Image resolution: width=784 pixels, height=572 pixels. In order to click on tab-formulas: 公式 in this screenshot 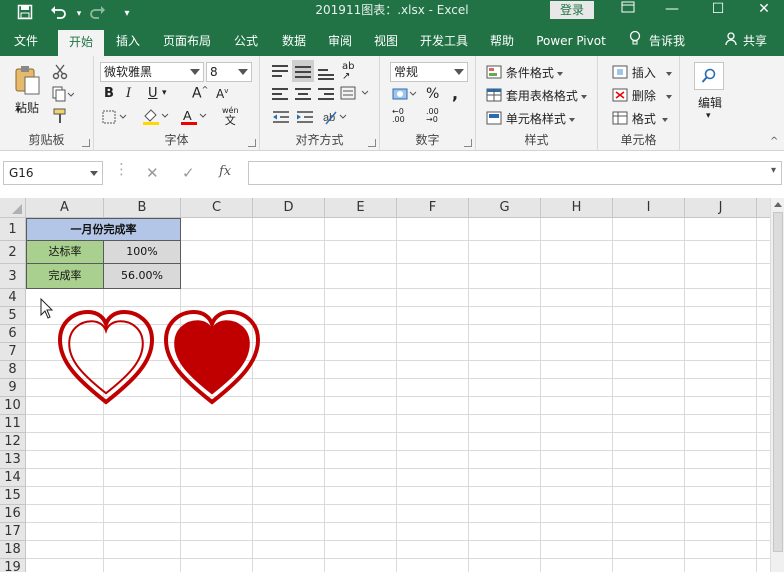, I will do `click(246, 42)`.